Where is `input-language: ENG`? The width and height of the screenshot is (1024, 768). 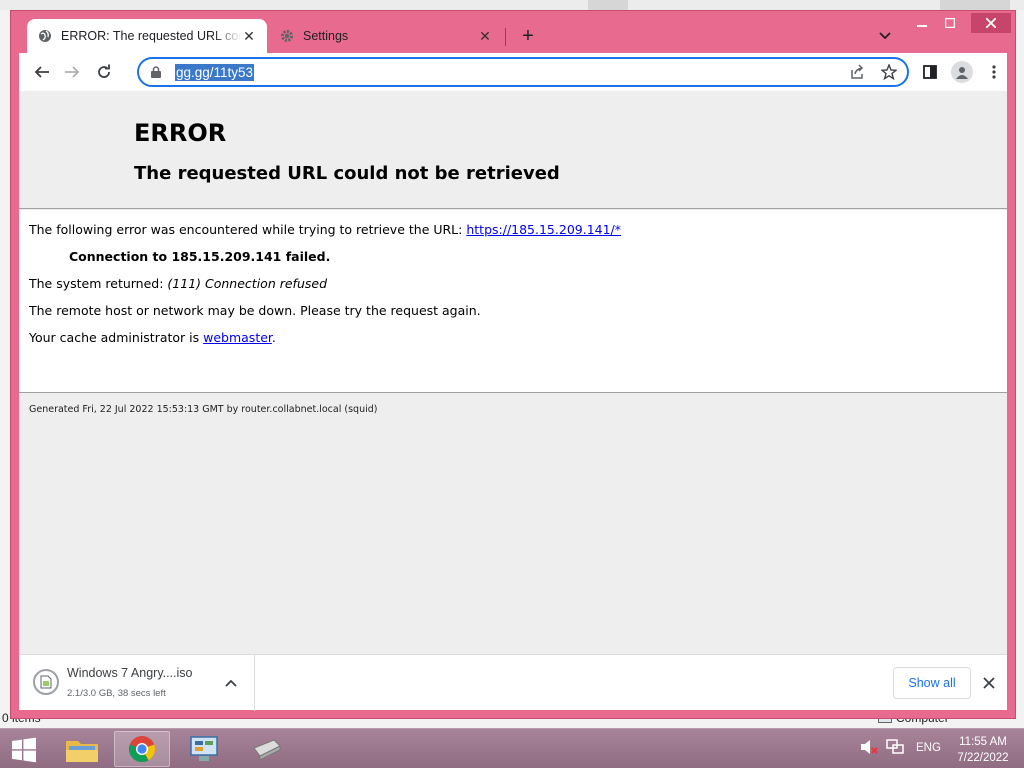
input-language: ENG is located at coordinates (928, 748).